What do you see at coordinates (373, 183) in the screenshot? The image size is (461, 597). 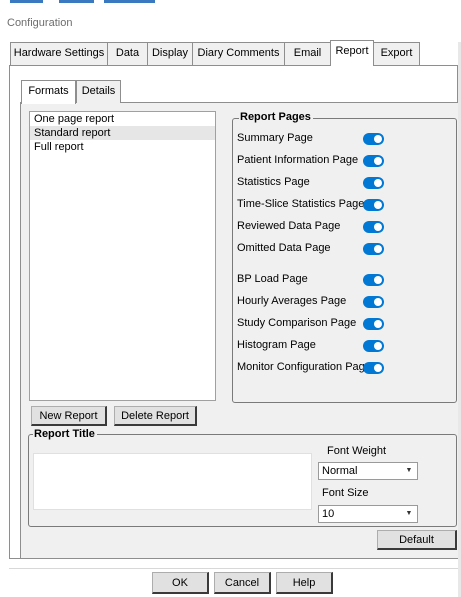 I see `toggle-statistics-page` at bounding box center [373, 183].